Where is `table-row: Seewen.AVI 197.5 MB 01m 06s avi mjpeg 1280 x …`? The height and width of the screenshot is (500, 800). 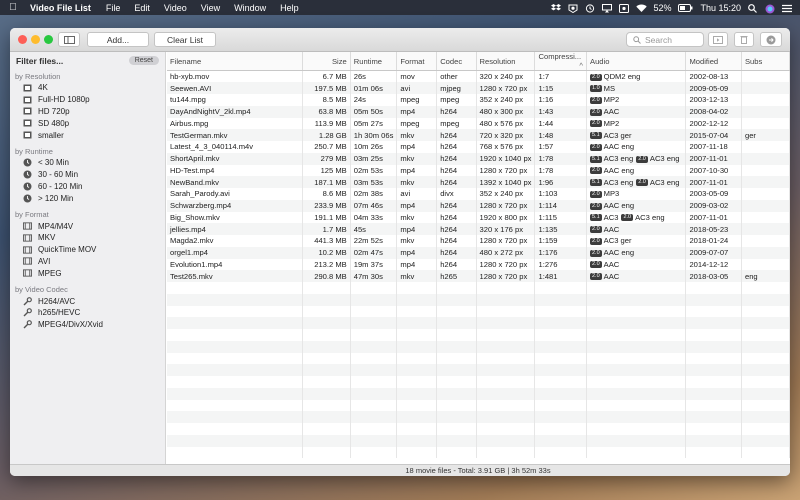
table-row: Seewen.AVI 197.5 MB 01m 06s avi mjpeg 1280 x … is located at coordinates (478, 88).